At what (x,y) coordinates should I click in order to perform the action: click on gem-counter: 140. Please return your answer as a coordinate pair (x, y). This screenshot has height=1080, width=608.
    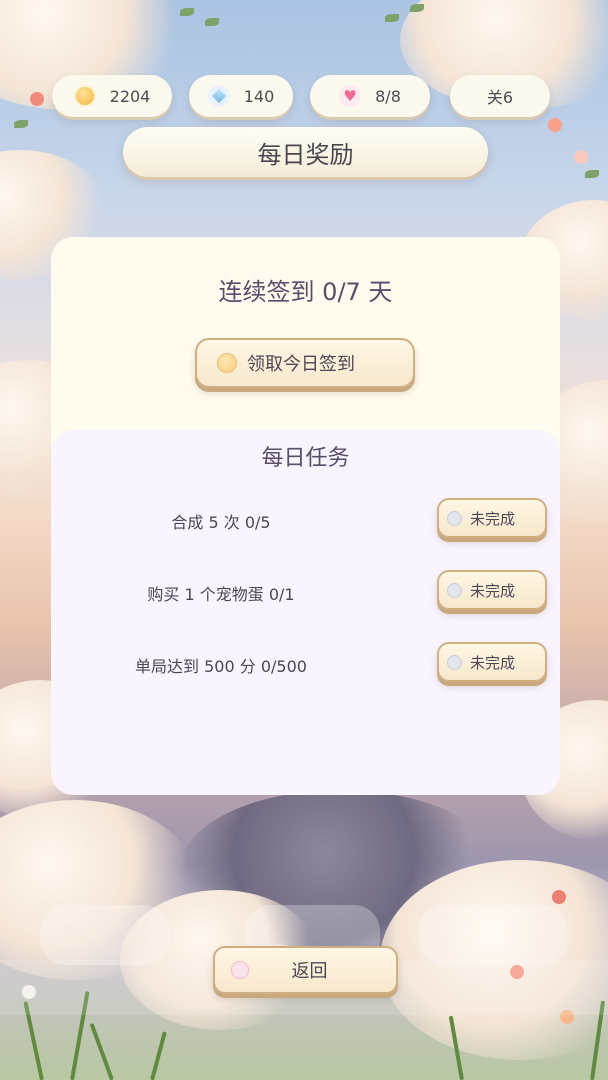
    Looking at the image, I should click on (241, 96).